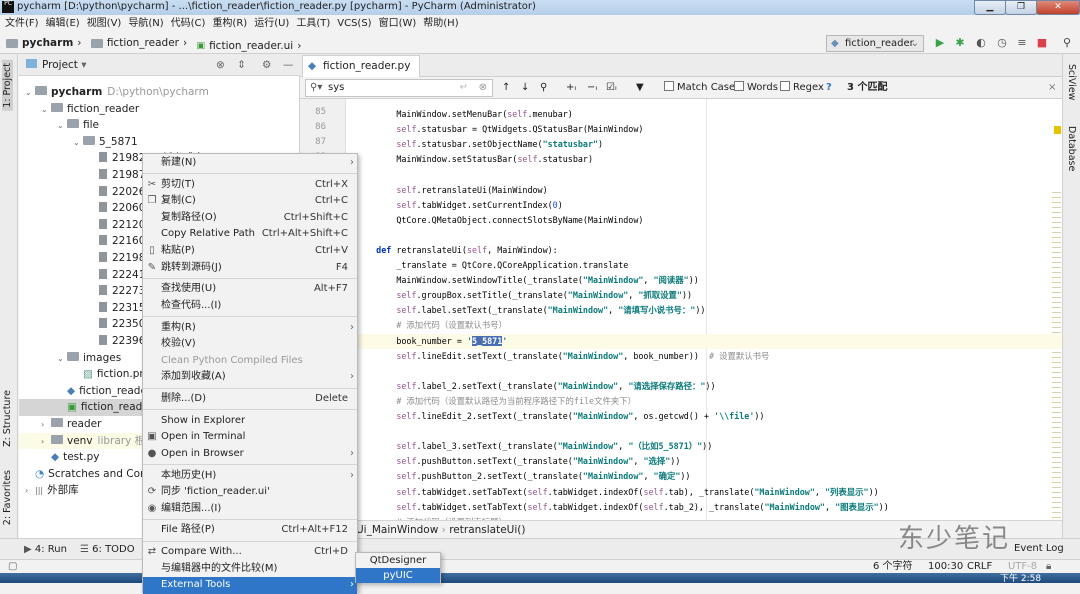  I want to click on crumb-method: retranslateUi(), so click(487, 530).